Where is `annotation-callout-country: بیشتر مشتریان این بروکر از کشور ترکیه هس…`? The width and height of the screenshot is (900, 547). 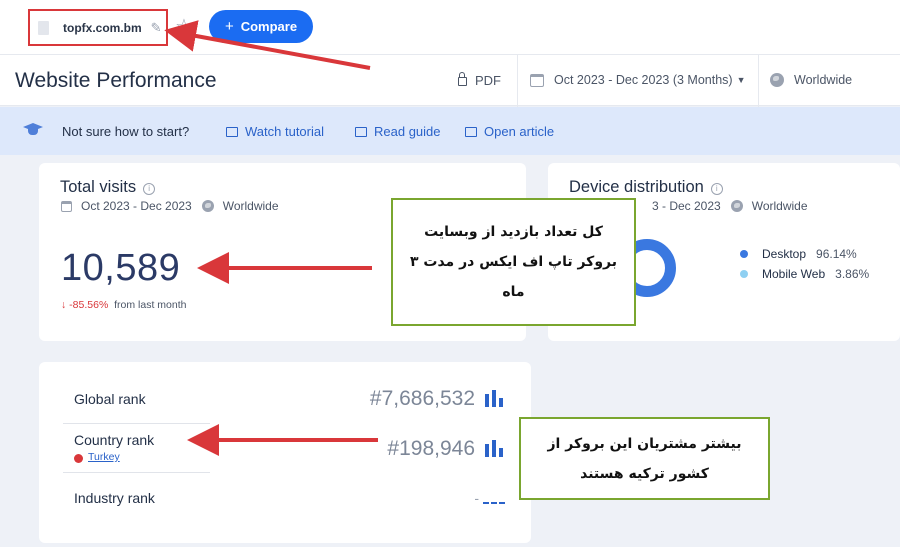 annotation-callout-country: بیشتر مشتریان این بروکر از کشور ترکیه هس… is located at coordinates (644, 458).